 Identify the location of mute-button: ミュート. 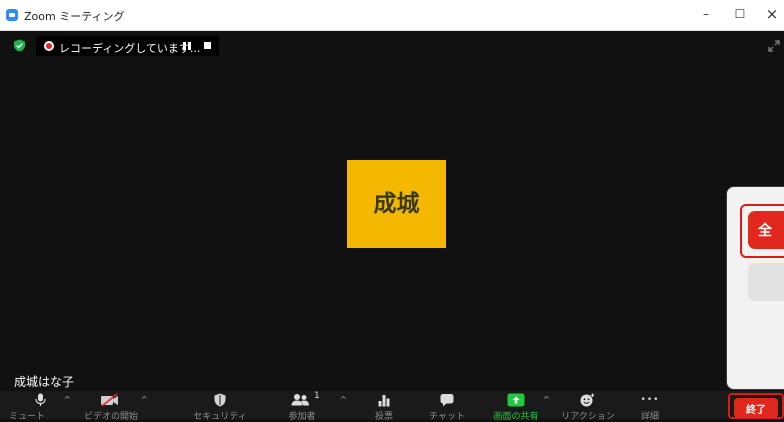
(38, 406).